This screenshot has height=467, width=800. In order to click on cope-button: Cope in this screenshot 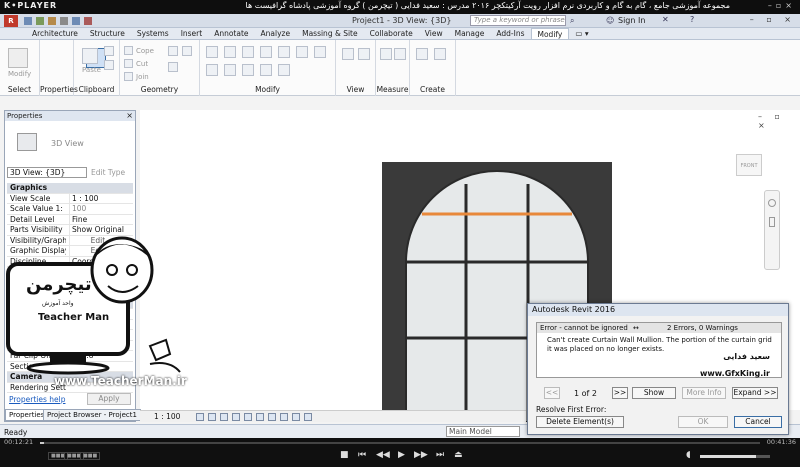, I will do `click(145, 51)`.